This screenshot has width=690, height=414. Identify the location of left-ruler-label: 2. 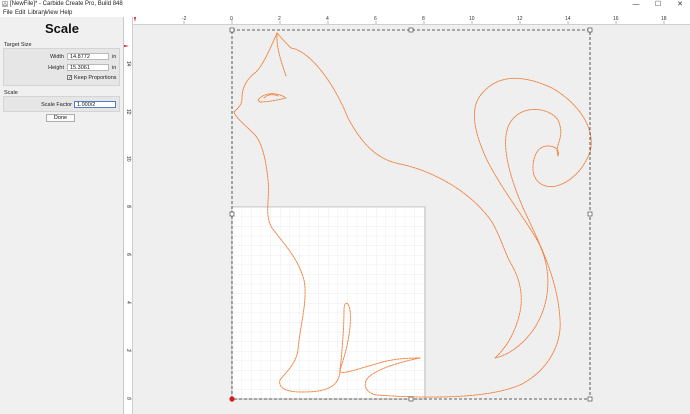
(128, 350).